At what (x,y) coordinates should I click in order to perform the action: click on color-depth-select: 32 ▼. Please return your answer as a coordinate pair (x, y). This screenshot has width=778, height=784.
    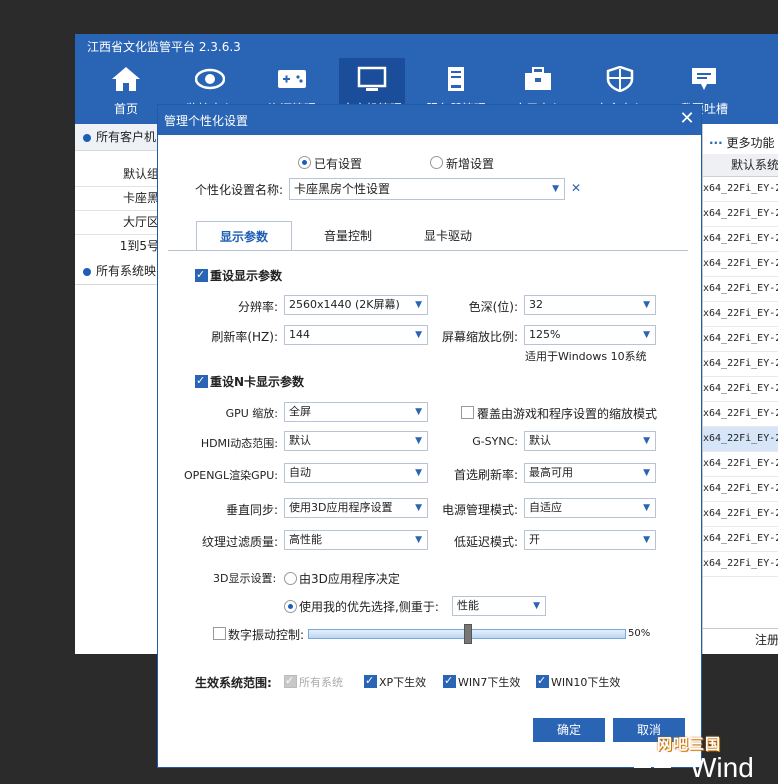
    Looking at the image, I should click on (590, 305).